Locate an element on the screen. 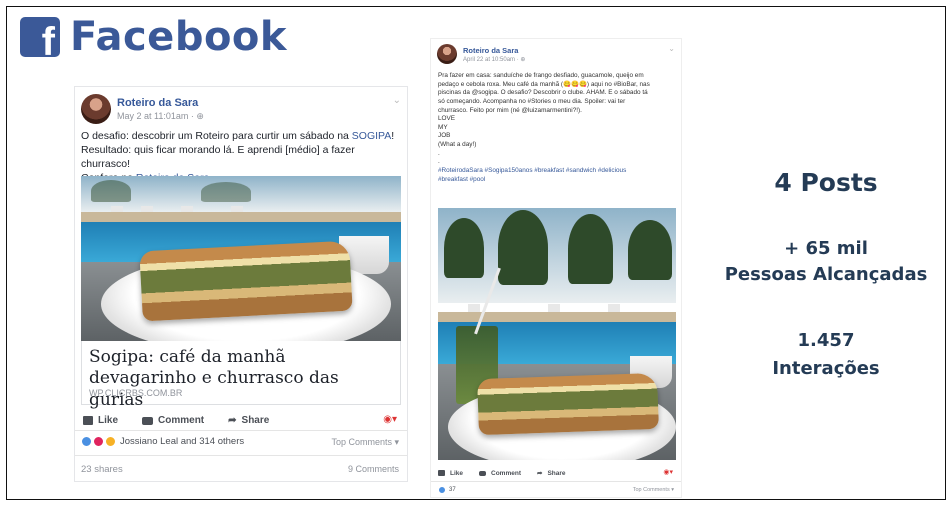  facebook-logo-icon: f is located at coordinates (40, 39).